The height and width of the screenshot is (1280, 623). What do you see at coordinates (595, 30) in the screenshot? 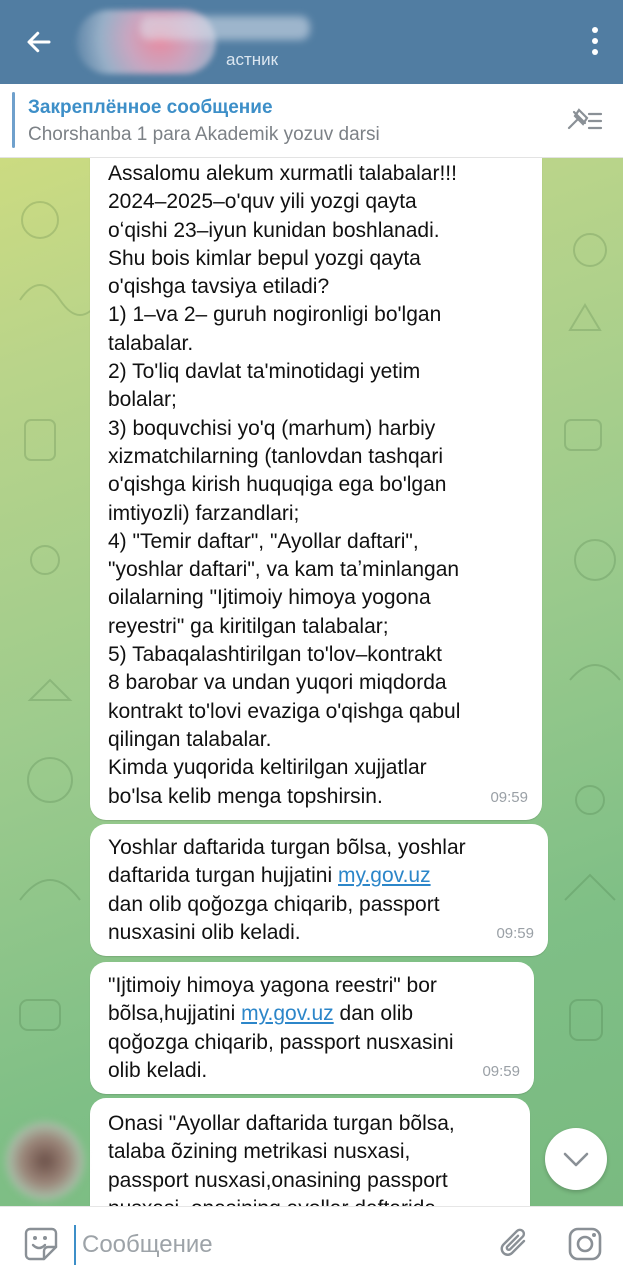
I see `more-vertical-icon` at bounding box center [595, 30].